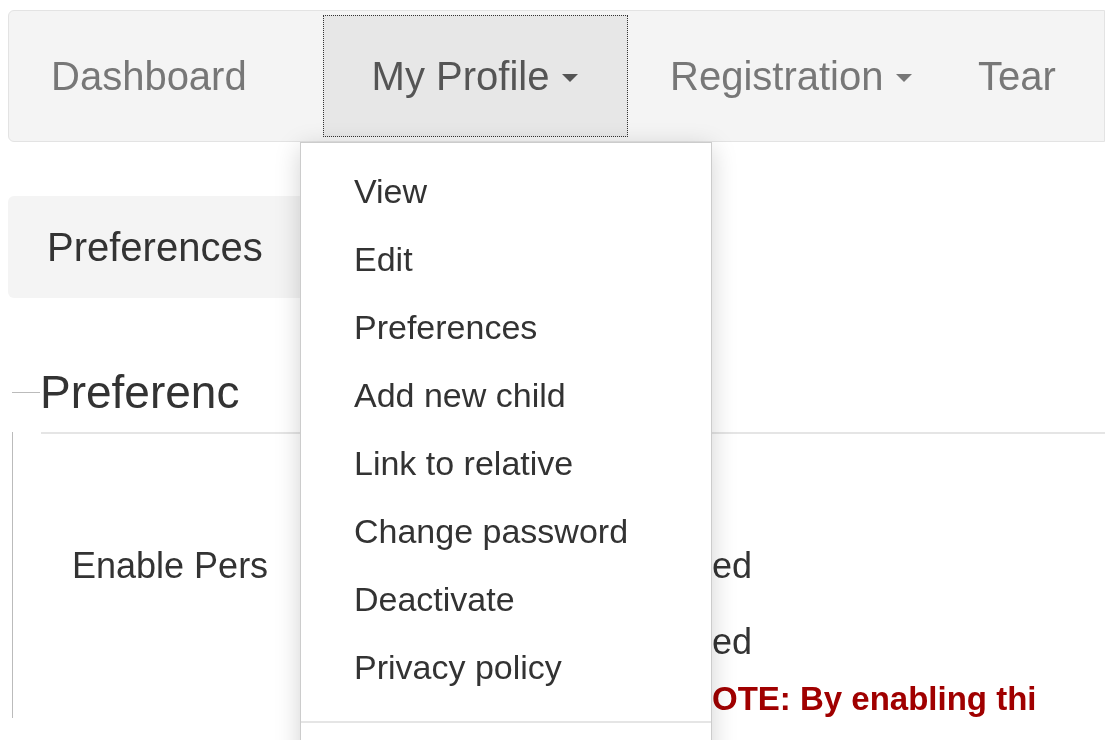 This screenshot has height=740, width=1105. Describe the element at coordinates (1041, 76) in the screenshot. I see `nav-item: Tear` at that location.